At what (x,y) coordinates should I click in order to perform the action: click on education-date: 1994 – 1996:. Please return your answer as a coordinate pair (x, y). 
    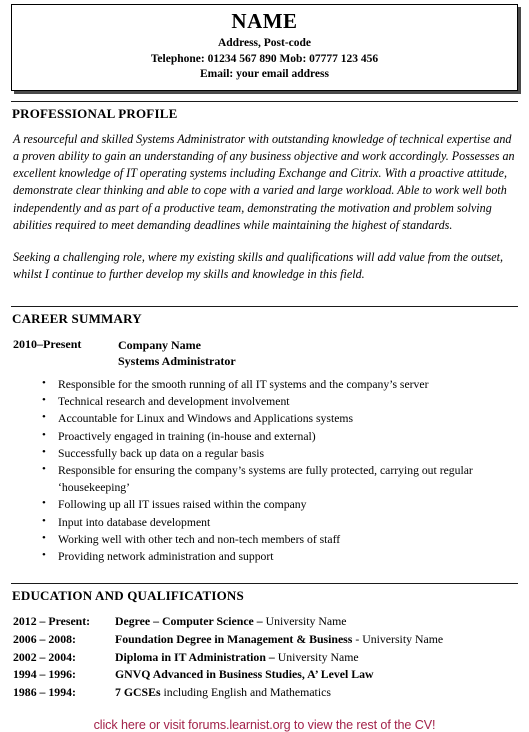
    Looking at the image, I should click on (44, 674).